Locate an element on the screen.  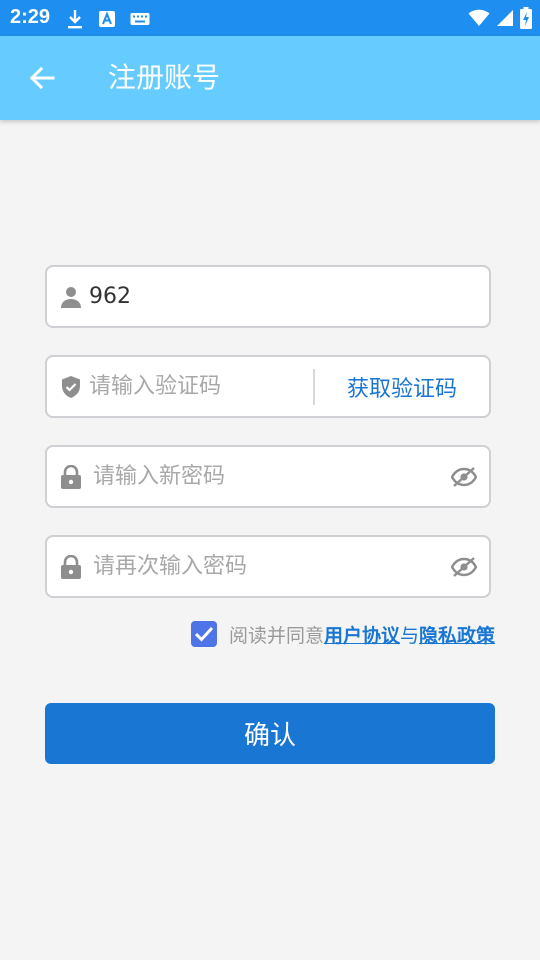
back-button is located at coordinates (42, 78).